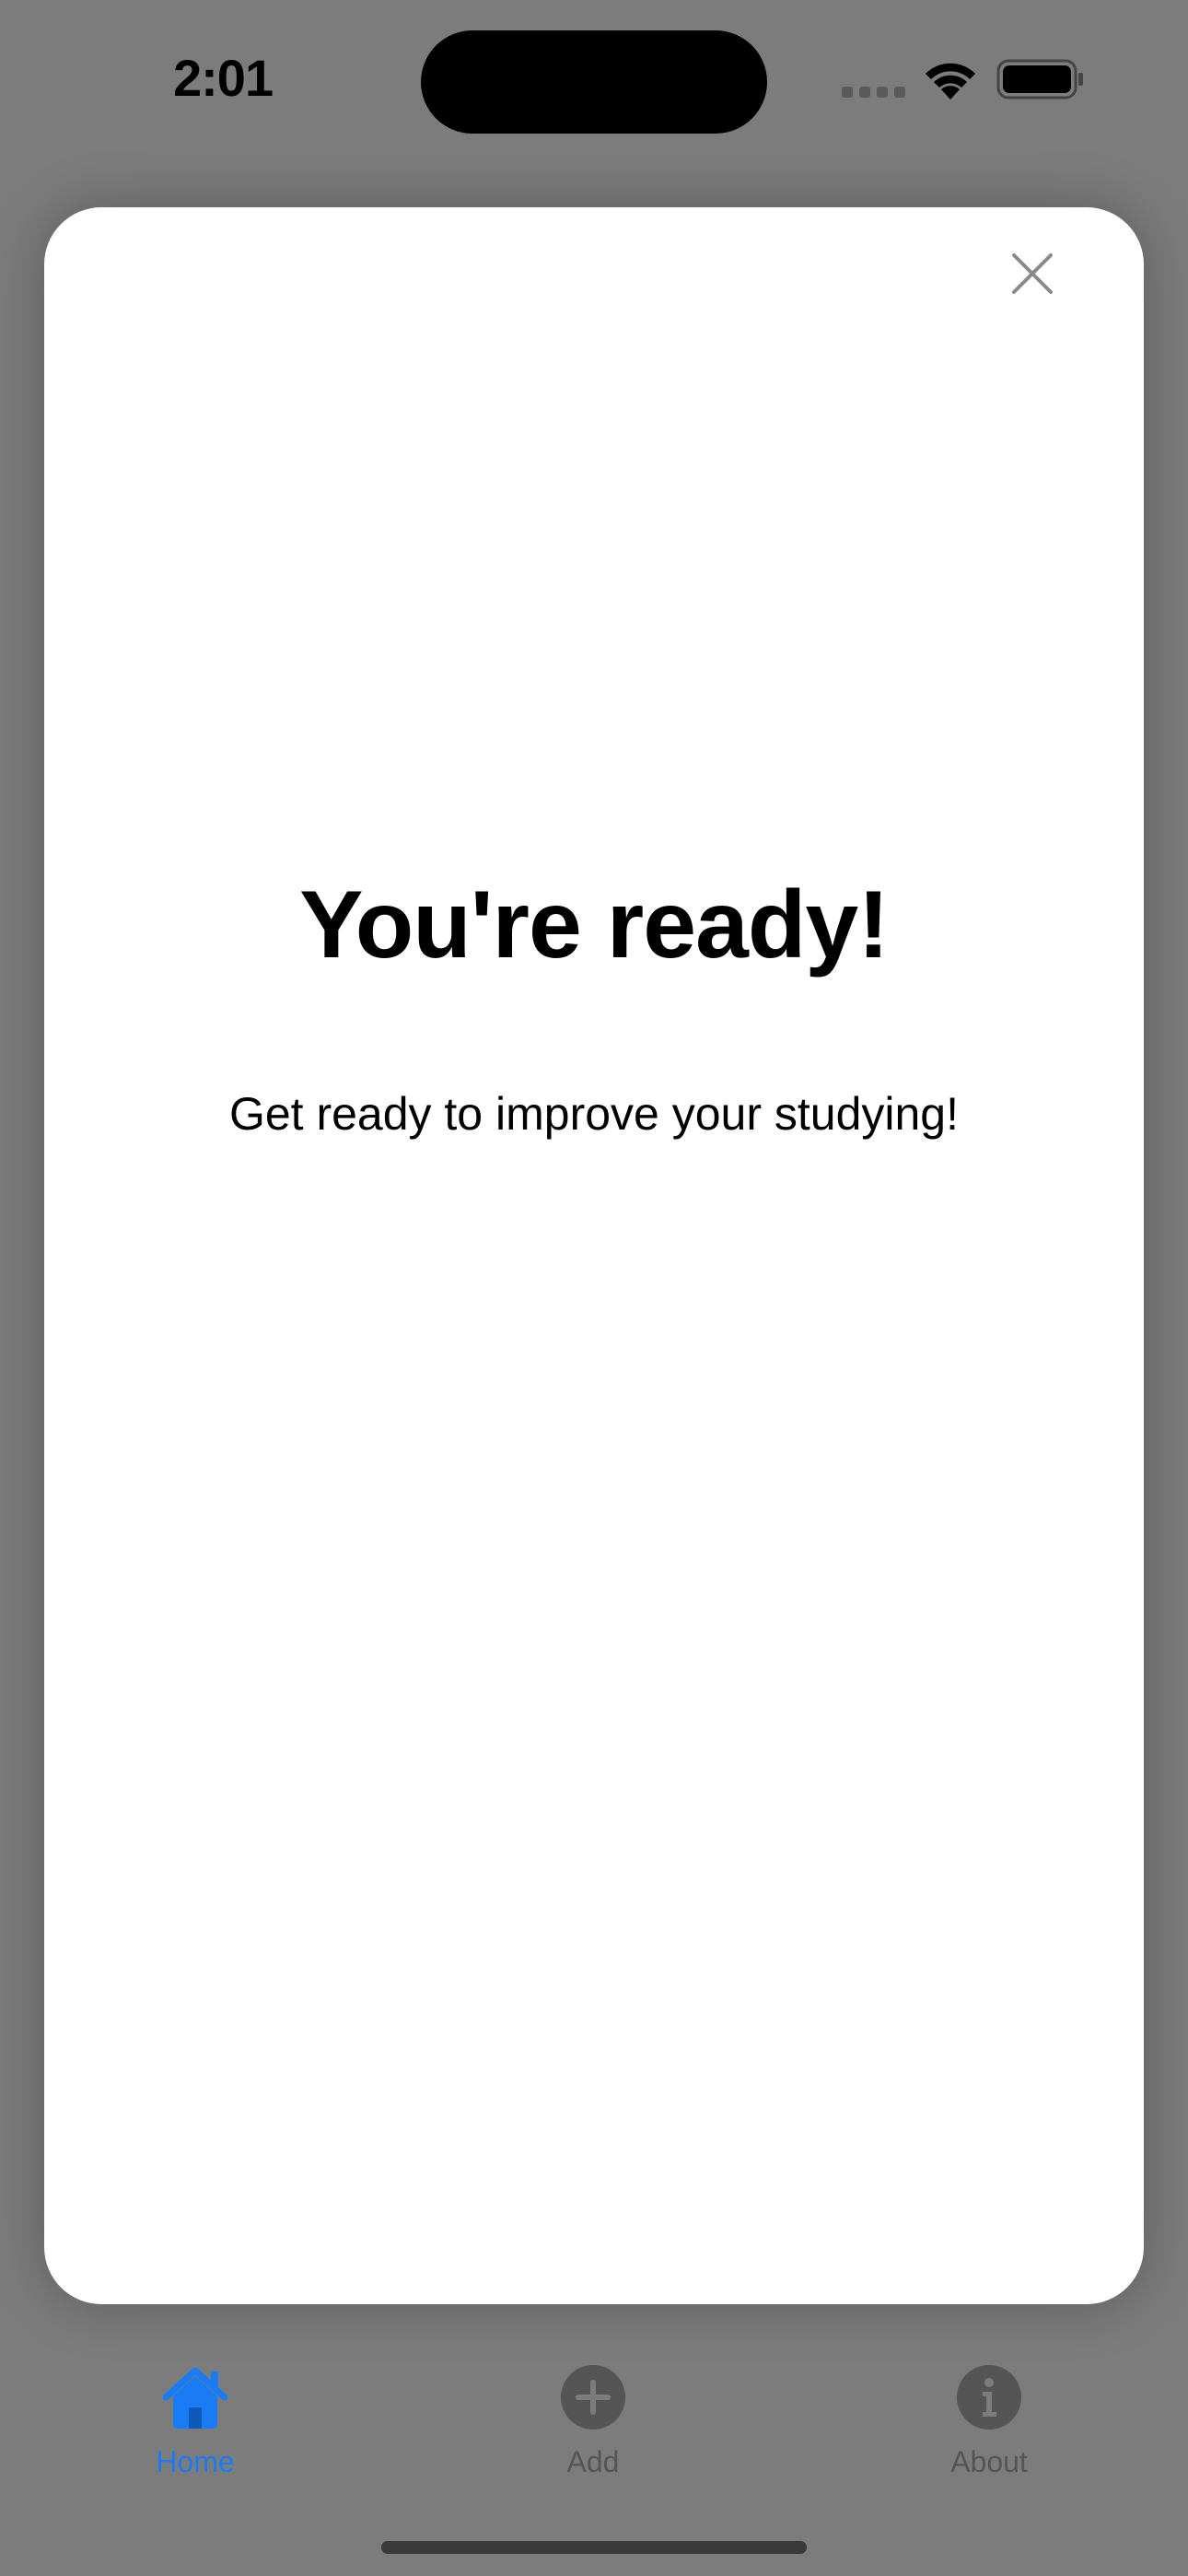  What do you see at coordinates (594, 2547) in the screenshot?
I see `home-indicator` at bounding box center [594, 2547].